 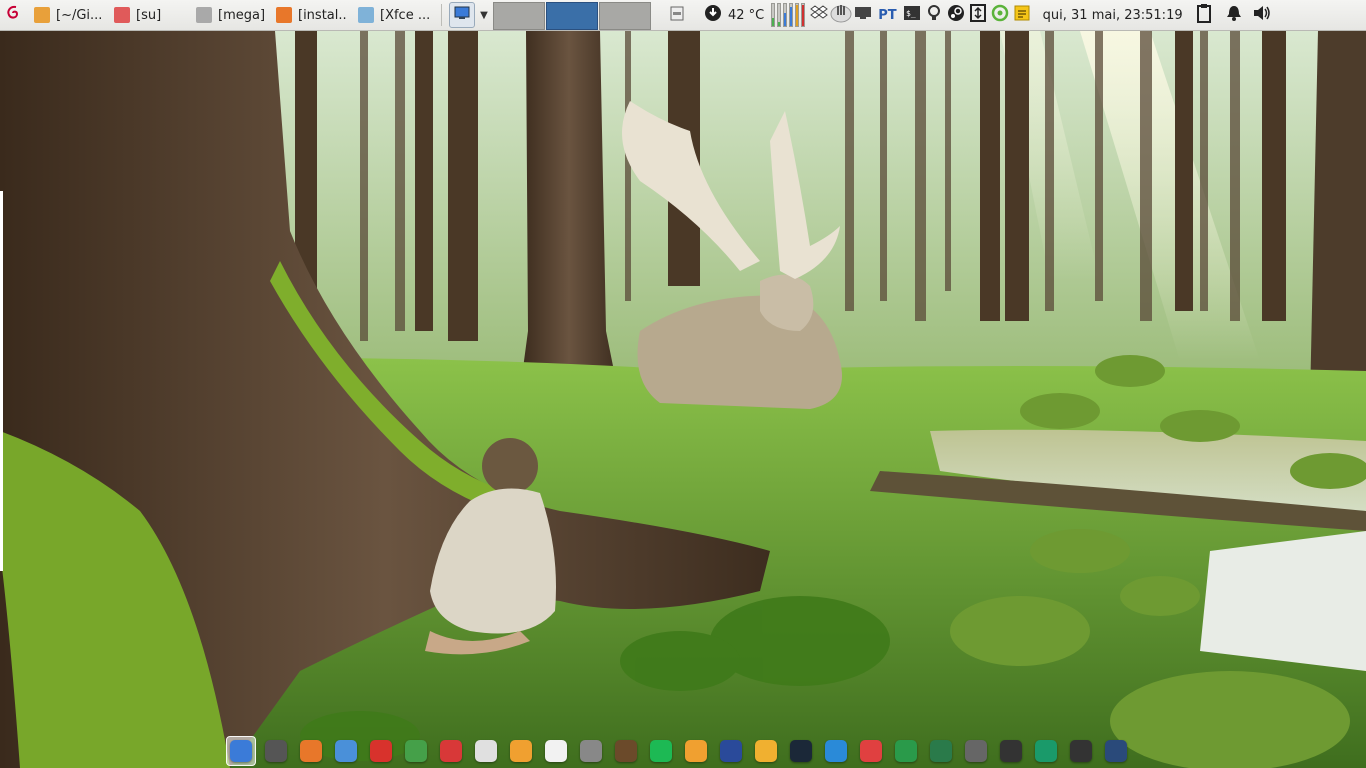 What do you see at coordinates (276, 751) in the screenshot?
I see `dock-item-files` at bounding box center [276, 751].